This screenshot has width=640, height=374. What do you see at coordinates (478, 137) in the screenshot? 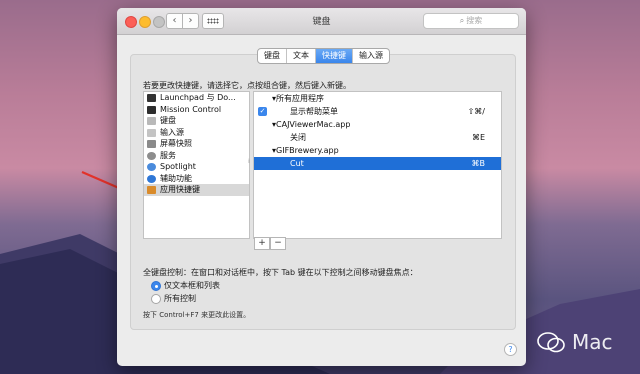
I see `shortcut-key: ⌘E` at bounding box center [478, 137].